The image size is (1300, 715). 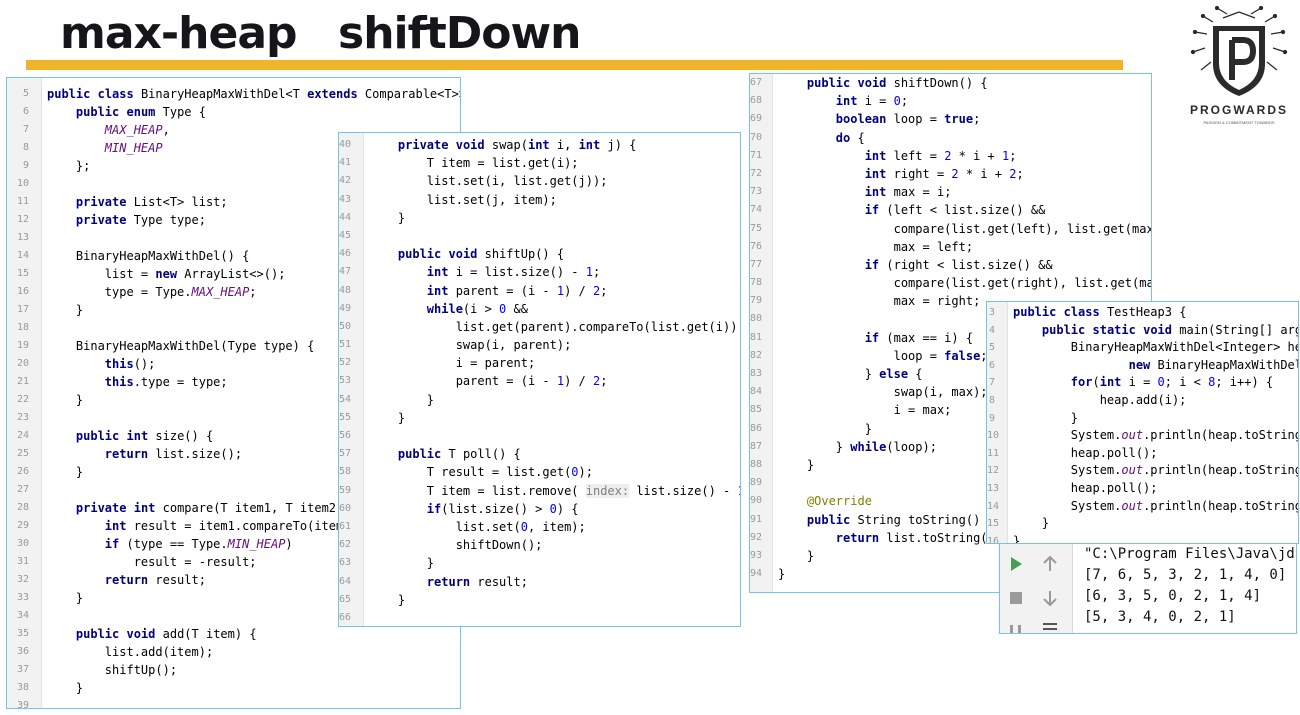 I want to click on scroll-down-icon, so click(x=1050, y=598).